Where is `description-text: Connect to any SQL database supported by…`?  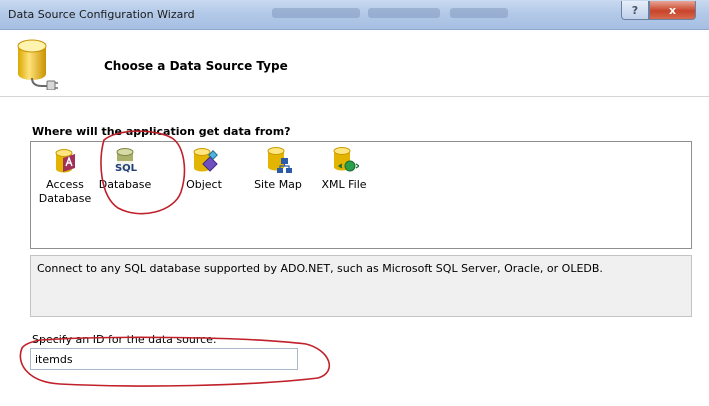 description-text: Connect to any SQL database supported by… is located at coordinates (320, 268).